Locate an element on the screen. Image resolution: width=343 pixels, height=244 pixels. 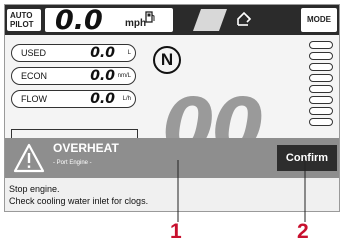
callout-lines is located at coordinates (241, 191).